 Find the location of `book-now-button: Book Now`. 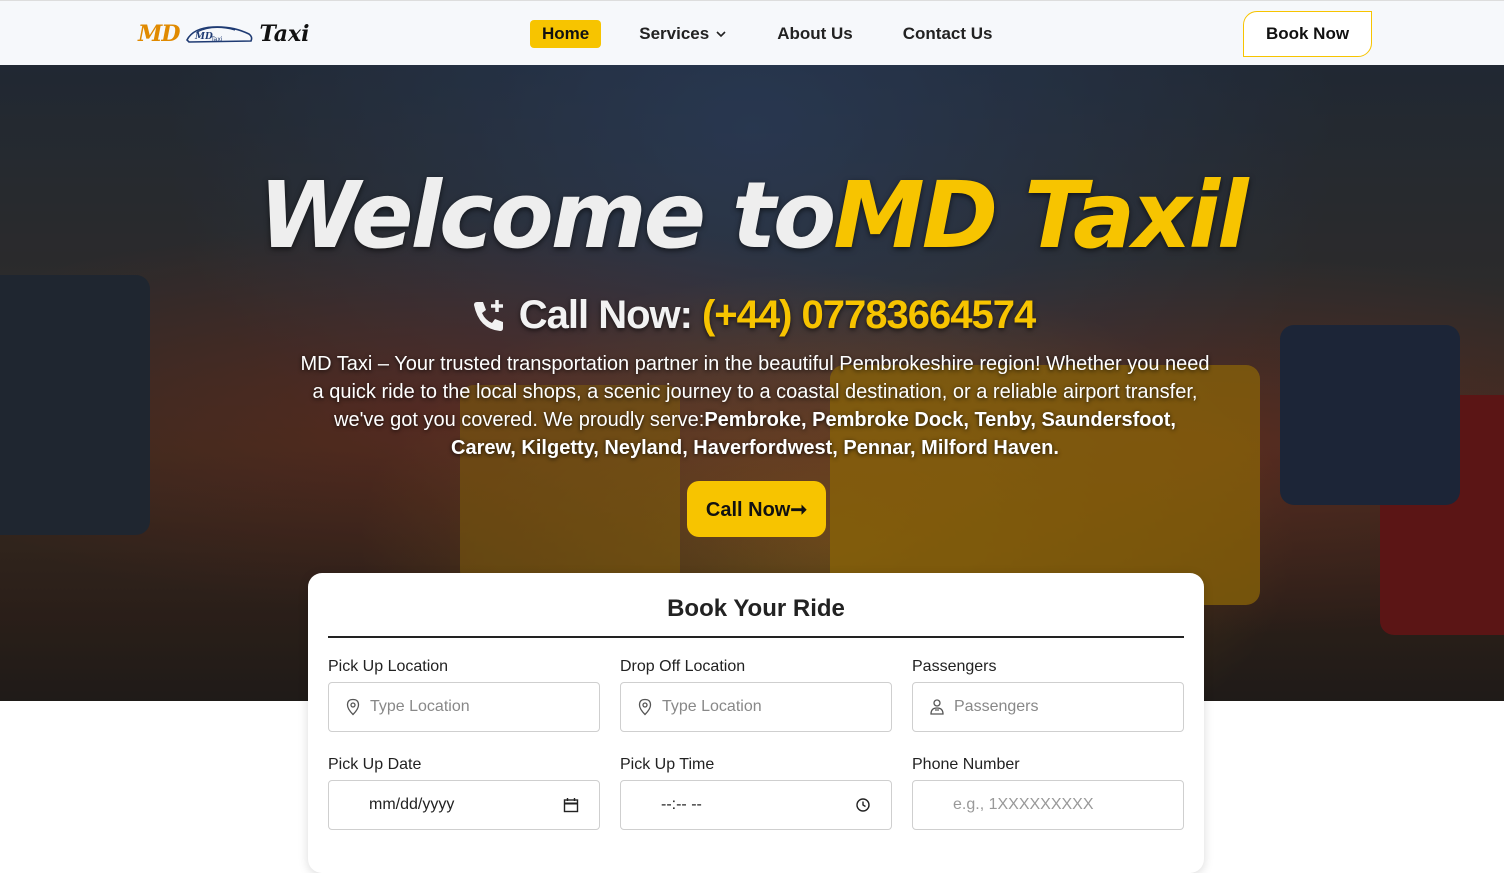

book-now-button: Book Now is located at coordinates (1307, 34).